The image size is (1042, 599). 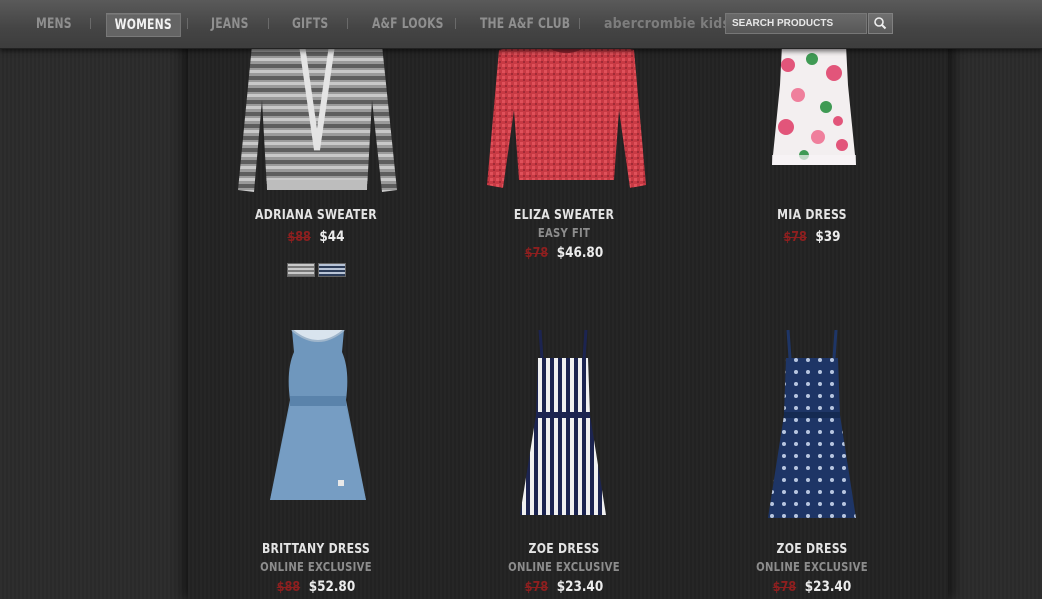 What do you see at coordinates (812, 237) in the screenshot?
I see `price-row: $78 $39` at bounding box center [812, 237].